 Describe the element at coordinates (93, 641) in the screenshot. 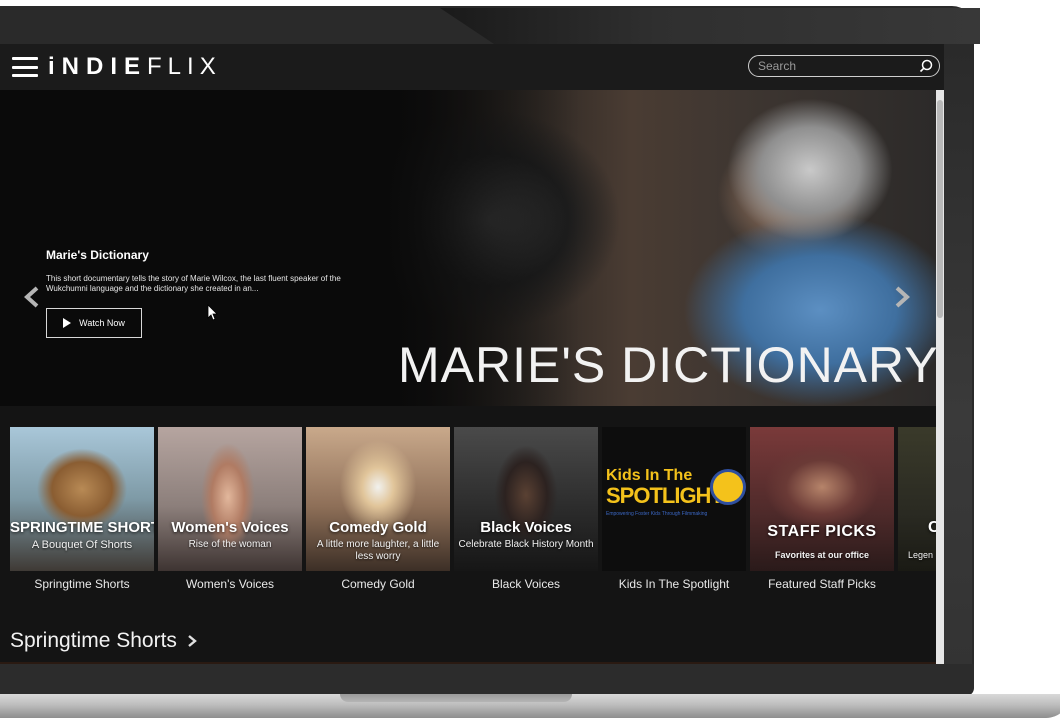

I see `section-title: Springtime Shorts` at that location.